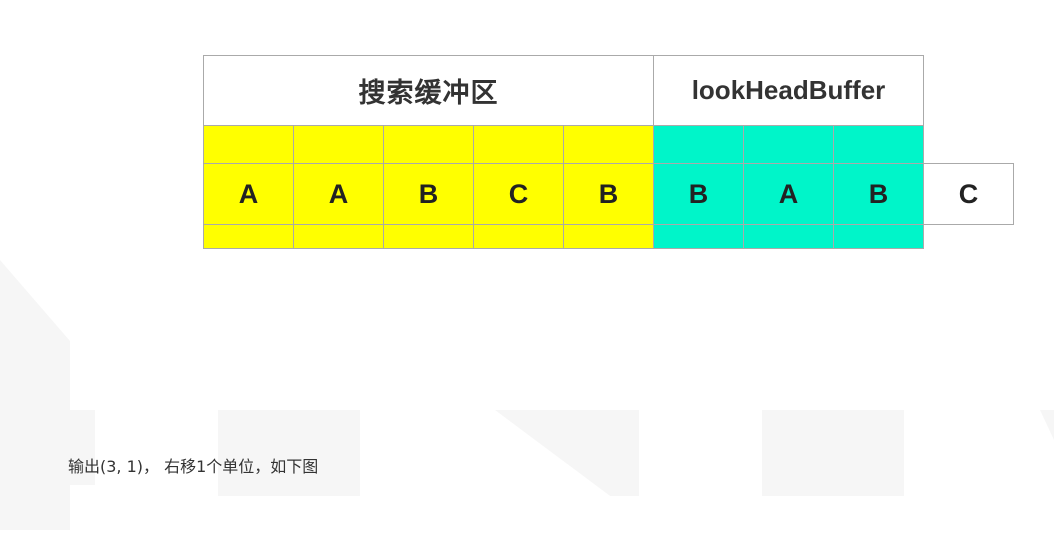 The image size is (1054, 533). Describe the element at coordinates (428, 90) in the screenshot. I see `search-buffer-header: 搜索缓冲区` at that location.